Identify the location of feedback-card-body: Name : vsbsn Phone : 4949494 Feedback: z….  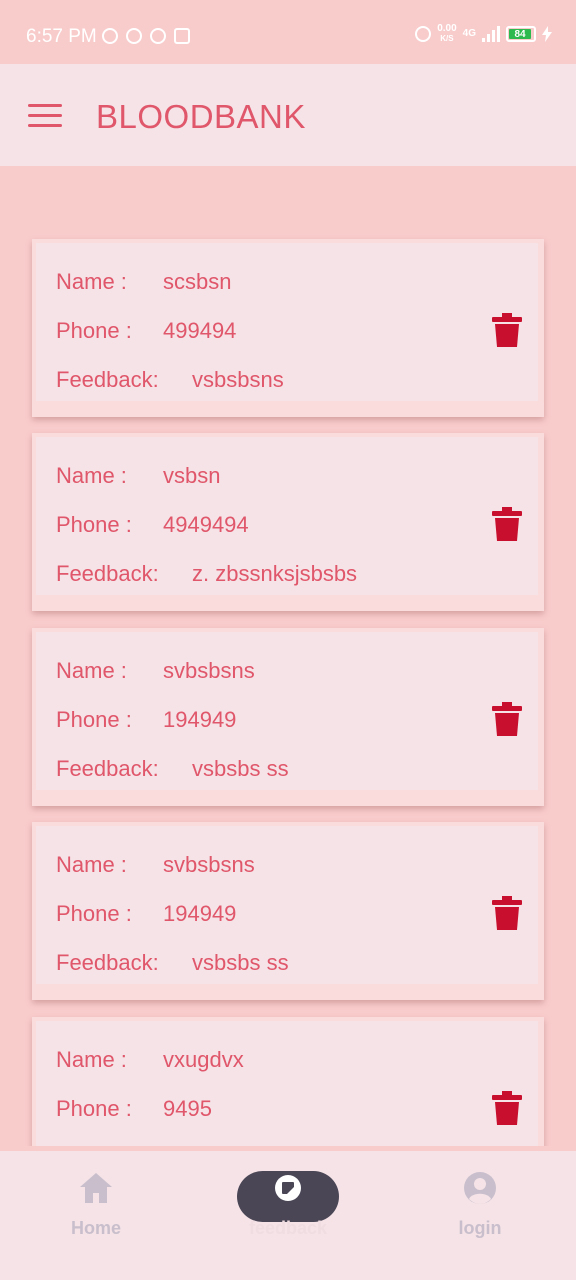
(287, 516).